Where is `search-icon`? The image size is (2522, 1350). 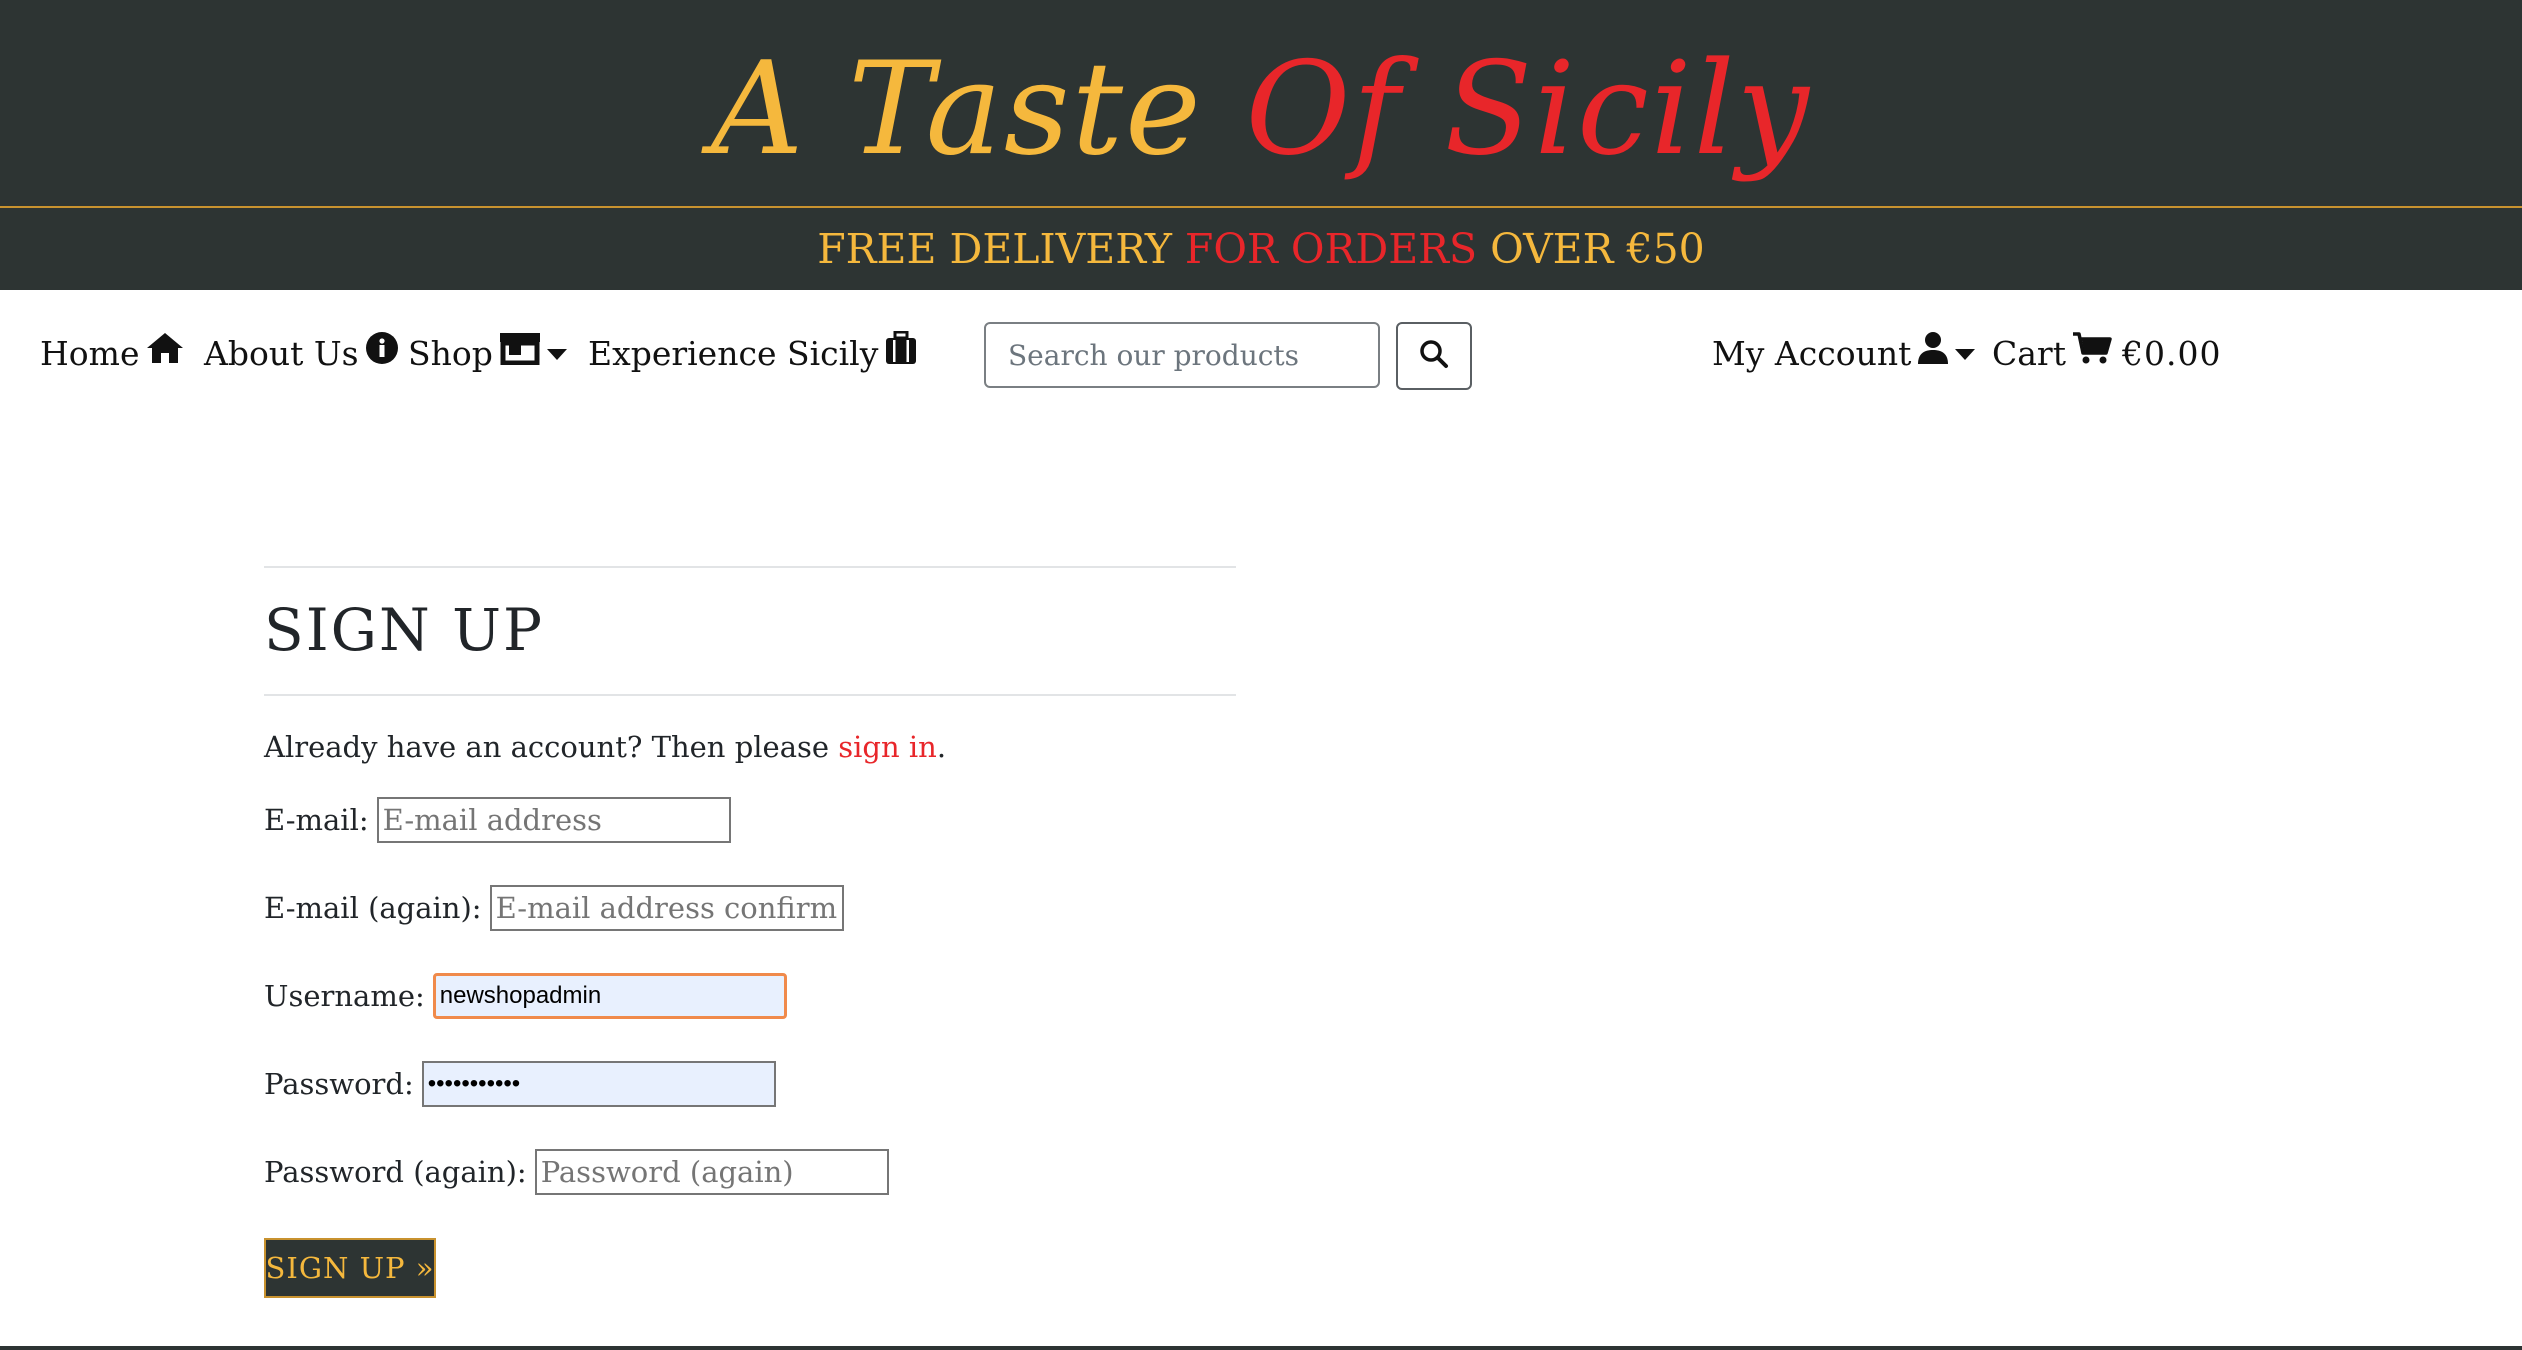
search-icon is located at coordinates (1434, 356).